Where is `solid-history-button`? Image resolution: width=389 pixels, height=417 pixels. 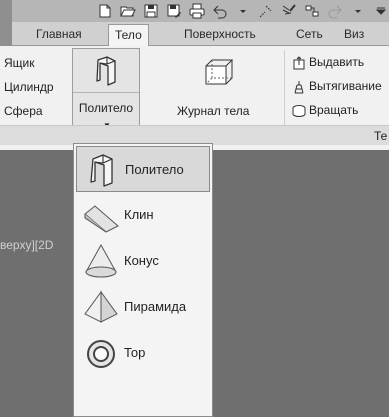 solid-history-button is located at coordinates (217, 73).